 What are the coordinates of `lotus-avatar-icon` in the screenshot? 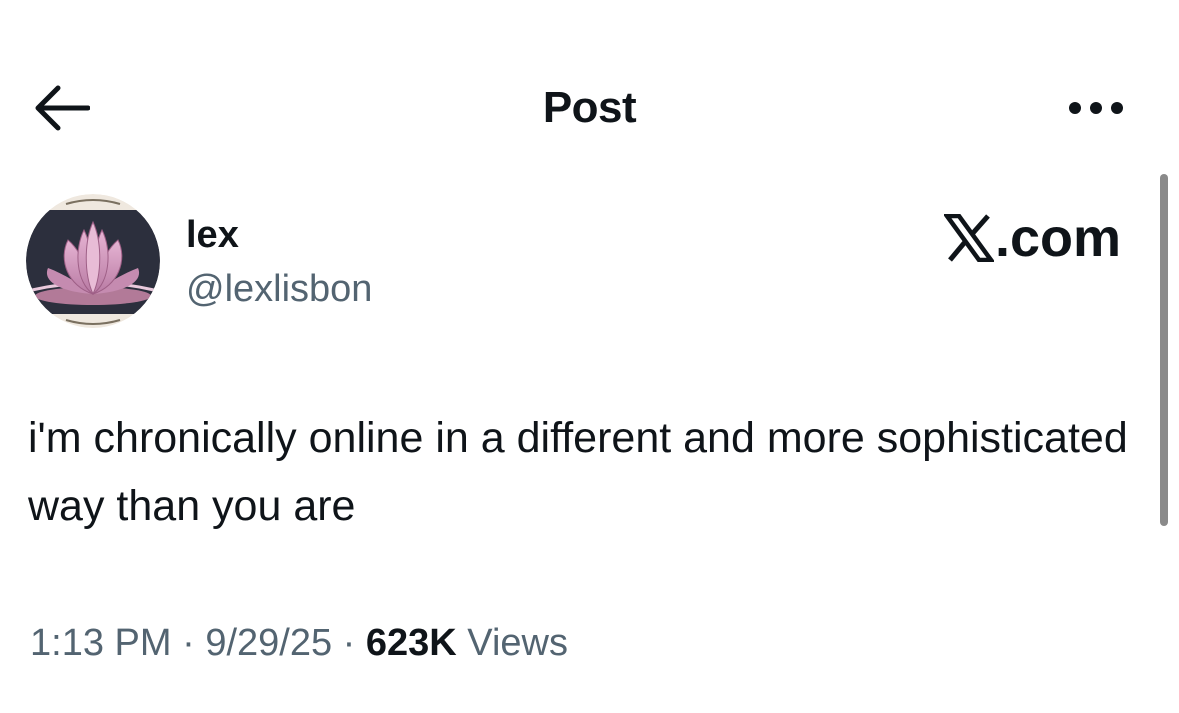 It's located at (93, 261).